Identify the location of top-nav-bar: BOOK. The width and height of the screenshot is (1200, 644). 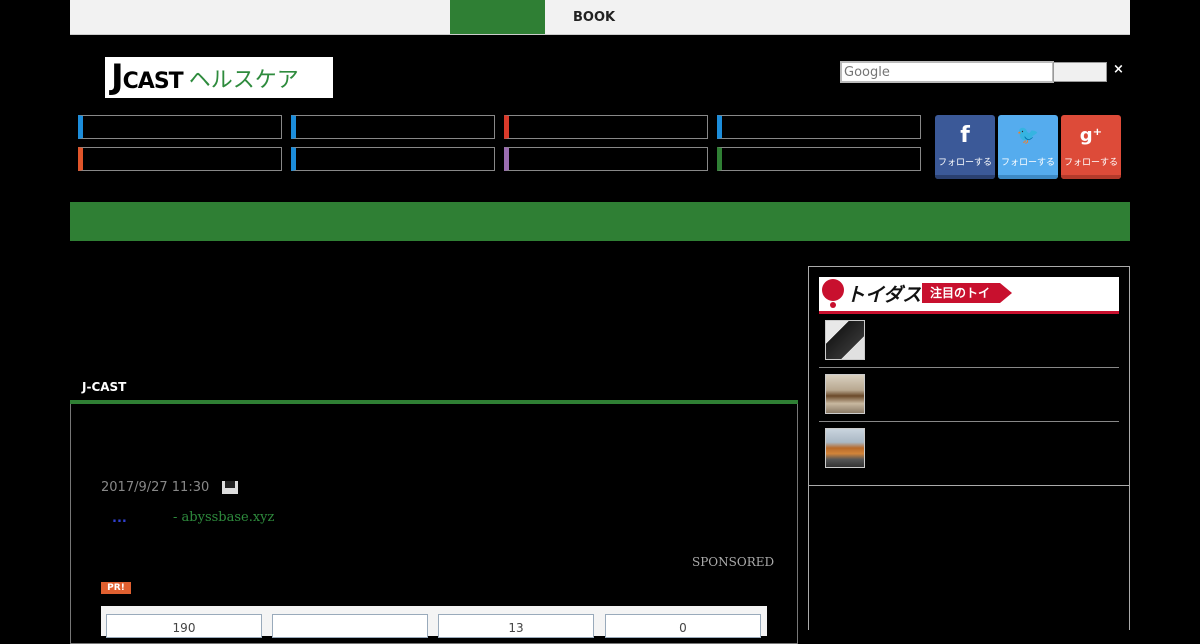
(600, 17).